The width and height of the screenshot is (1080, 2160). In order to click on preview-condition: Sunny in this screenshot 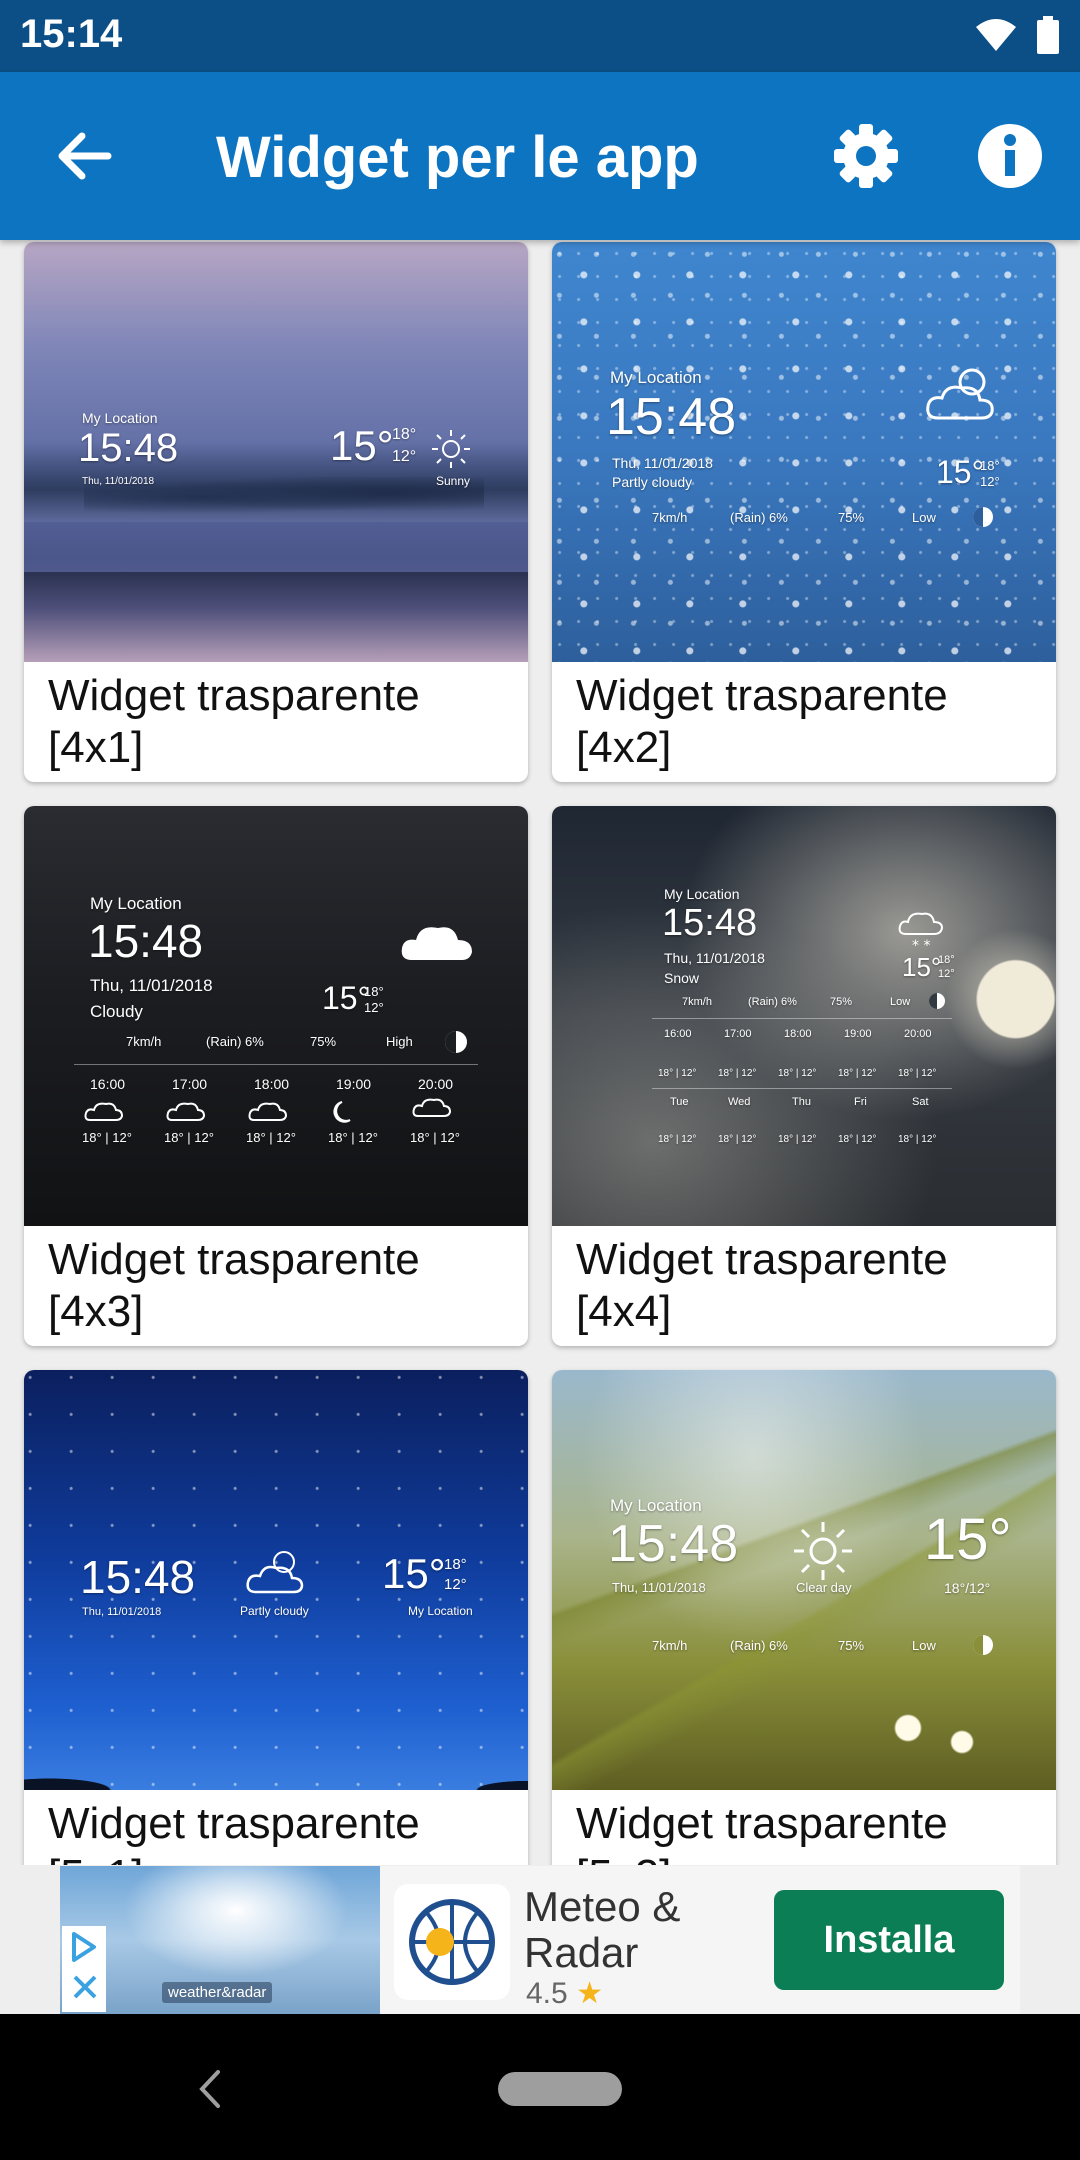, I will do `click(453, 481)`.